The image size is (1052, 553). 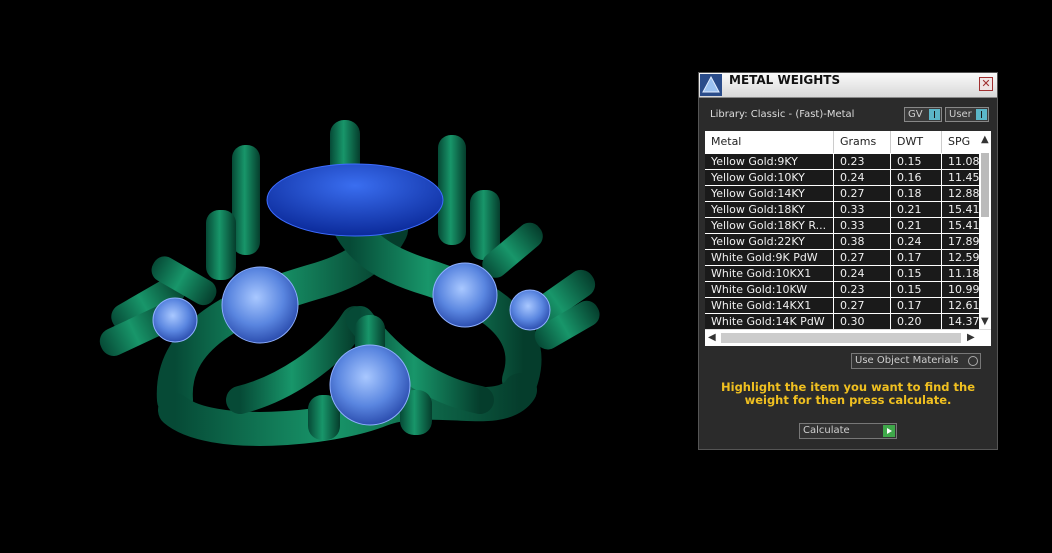 What do you see at coordinates (916, 321) in the screenshot?
I see `dwt-cell: 0.20` at bounding box center [916, 321].